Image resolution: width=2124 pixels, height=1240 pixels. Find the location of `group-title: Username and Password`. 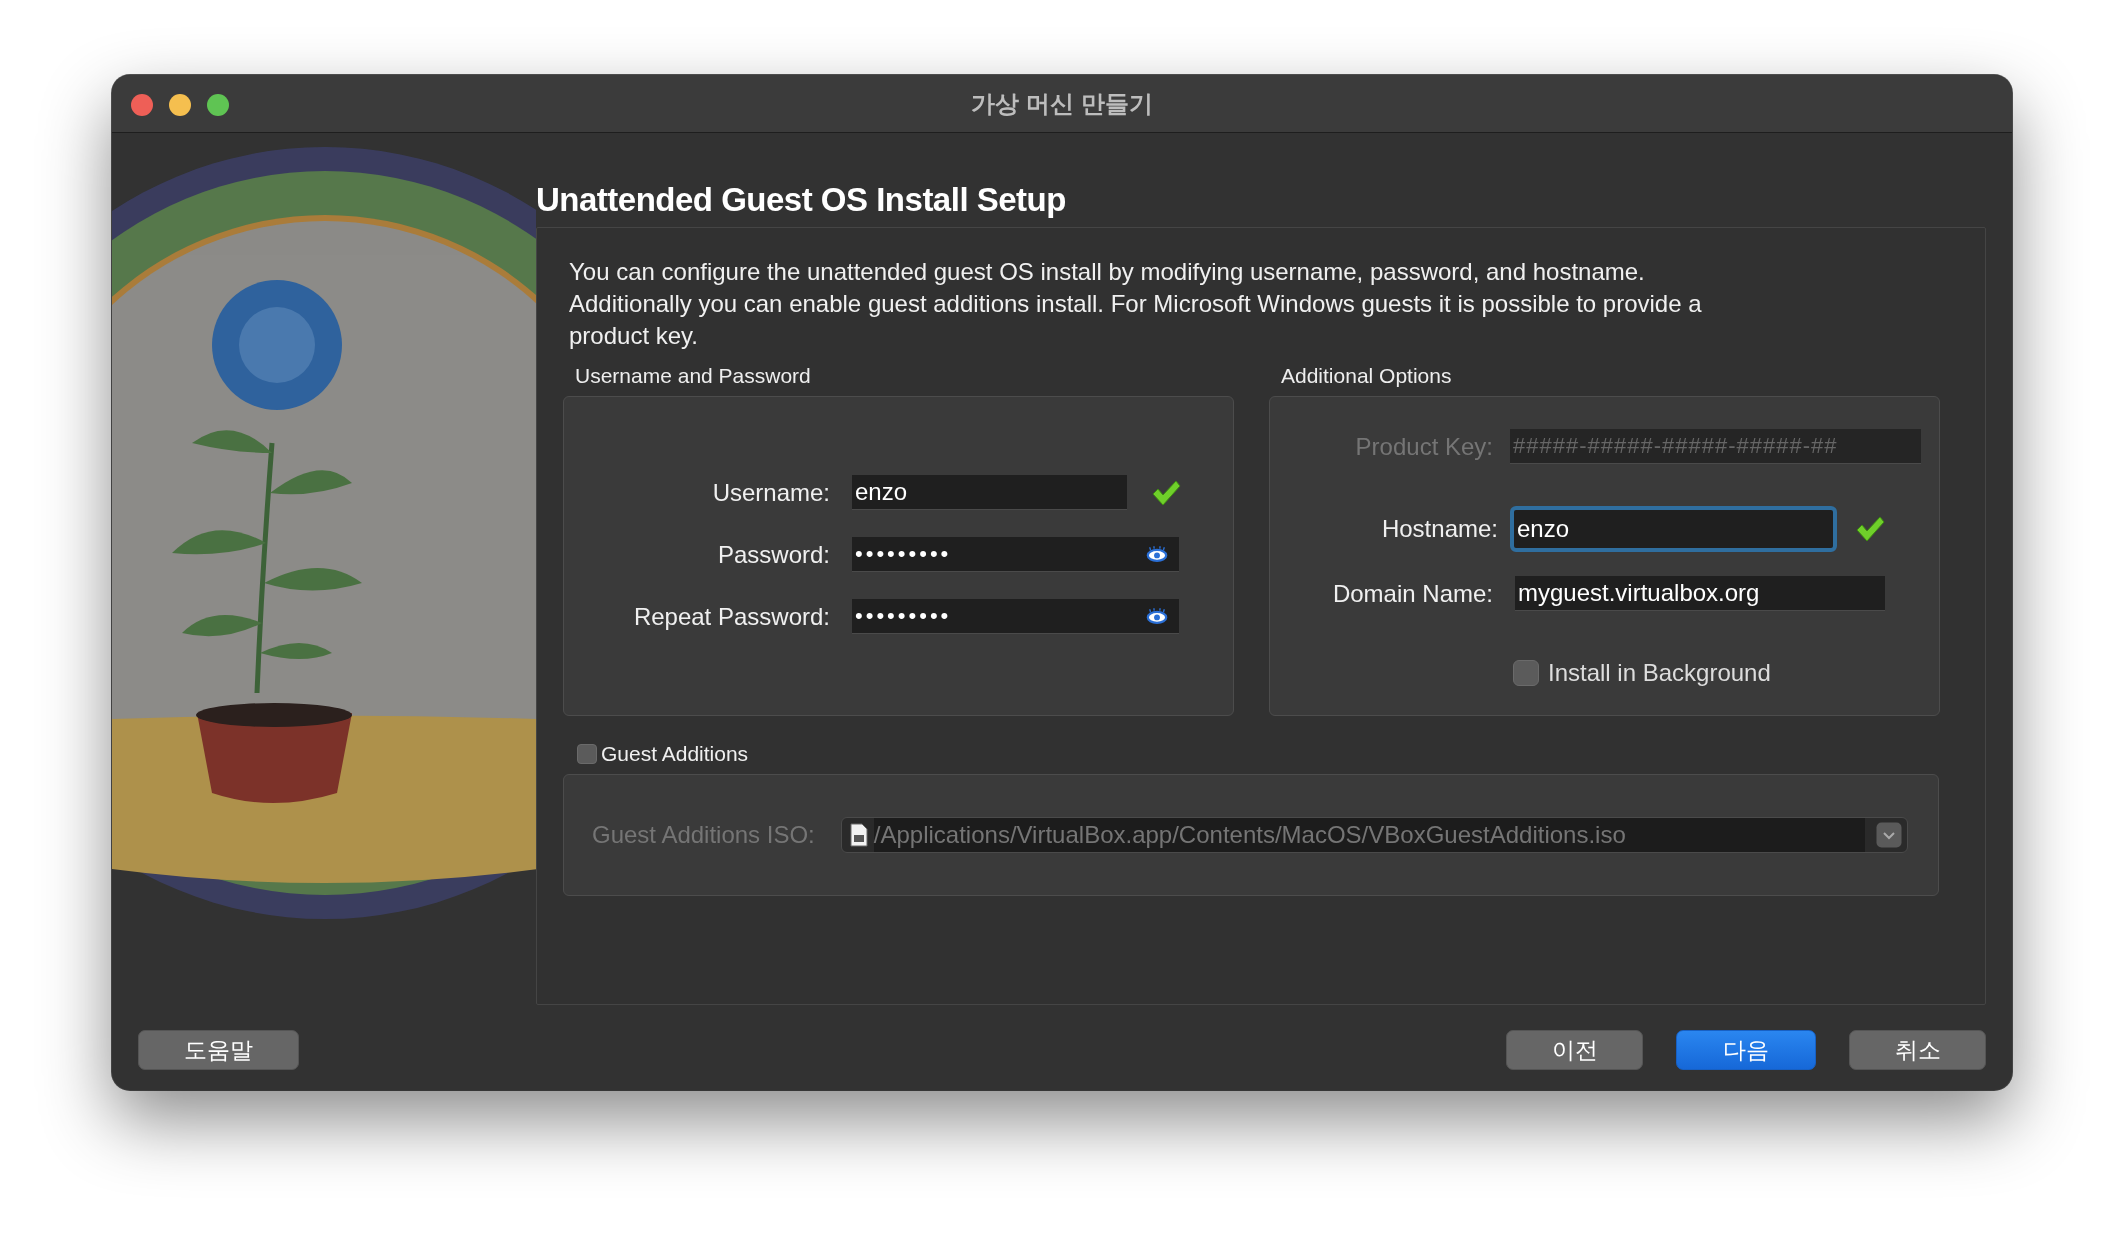

group-title: Username and Password is located at coordinates (693, 376).